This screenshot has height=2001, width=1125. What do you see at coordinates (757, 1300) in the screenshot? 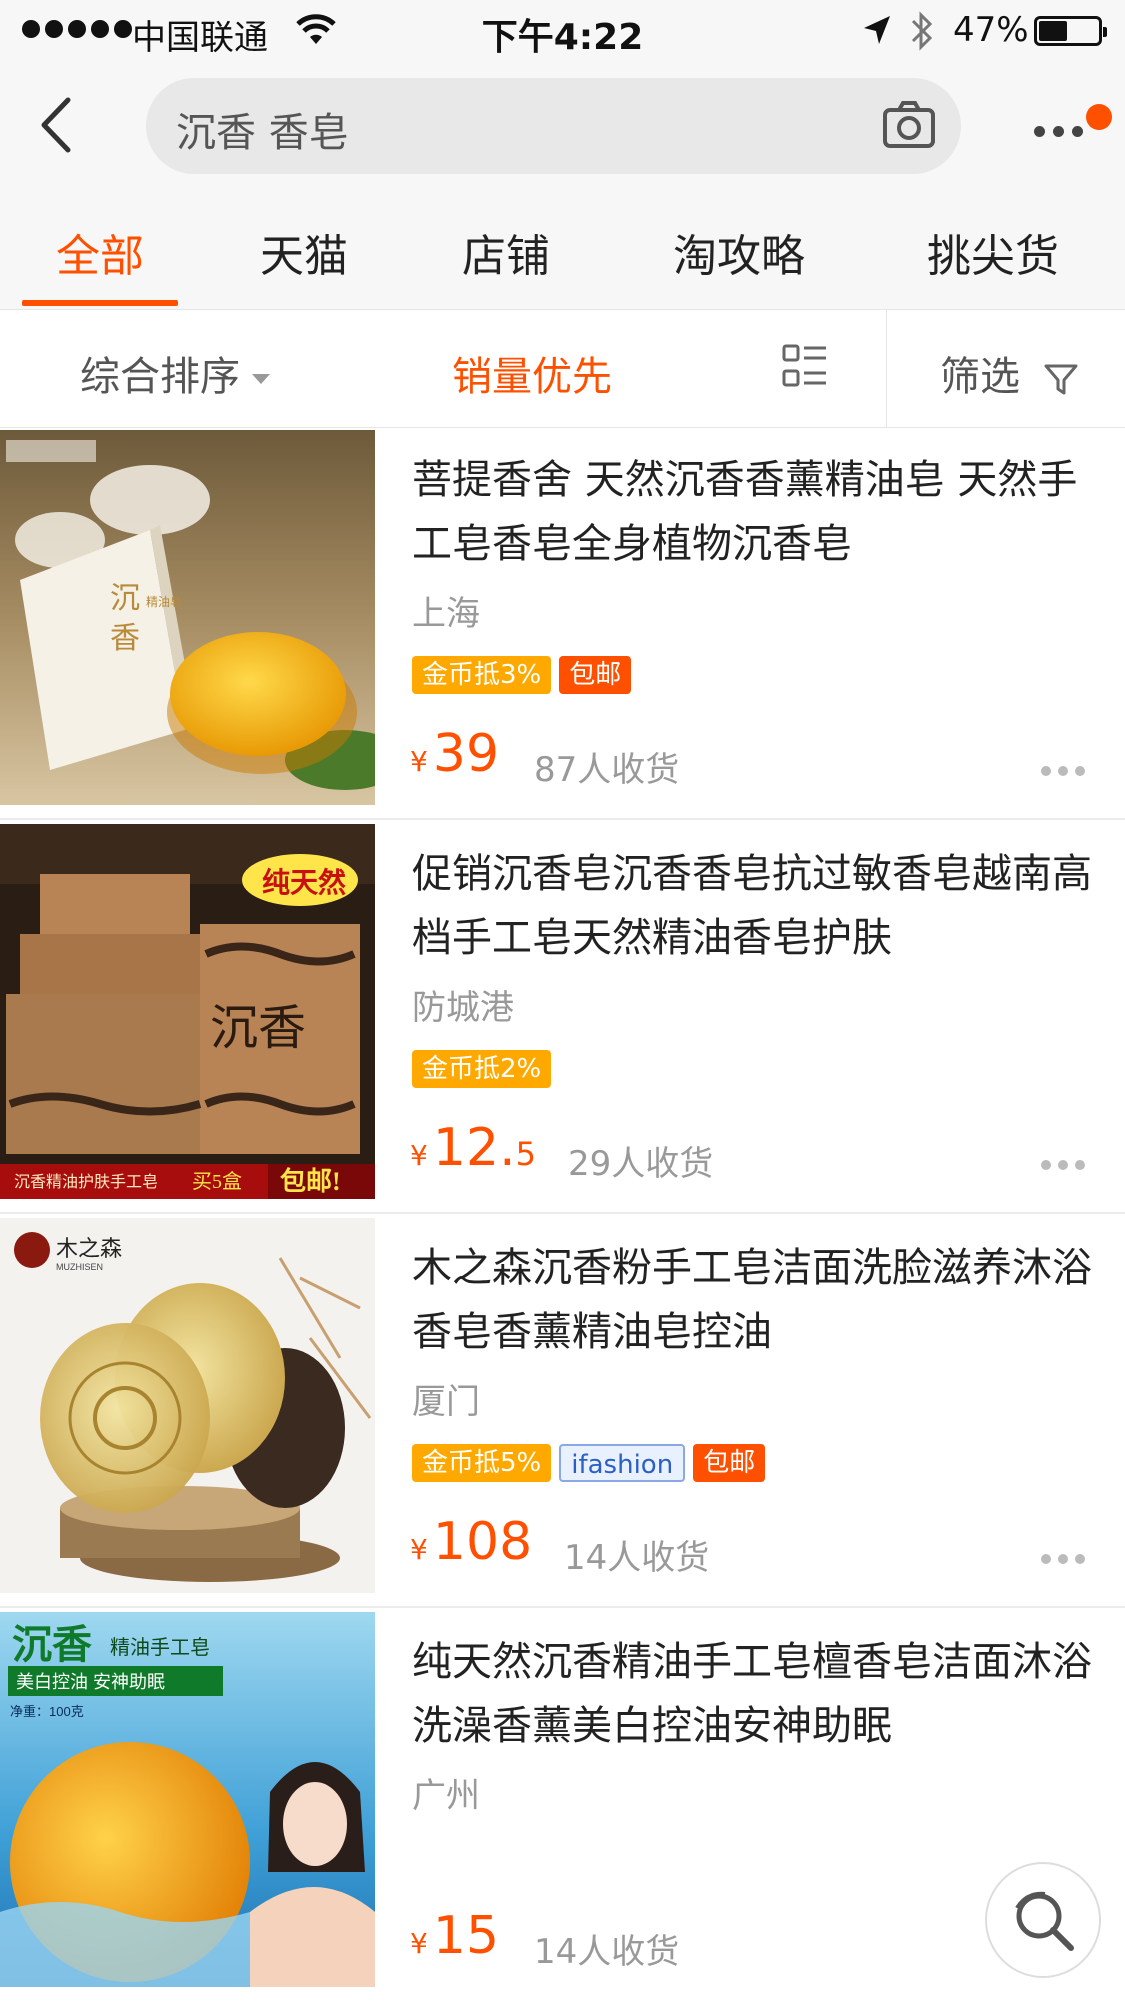
I see `product-title: 木之森沉香粉手工皂洁面洗脸滋养沐浴香皂香薰精油皂控油` at bounding box center [757, 1300].